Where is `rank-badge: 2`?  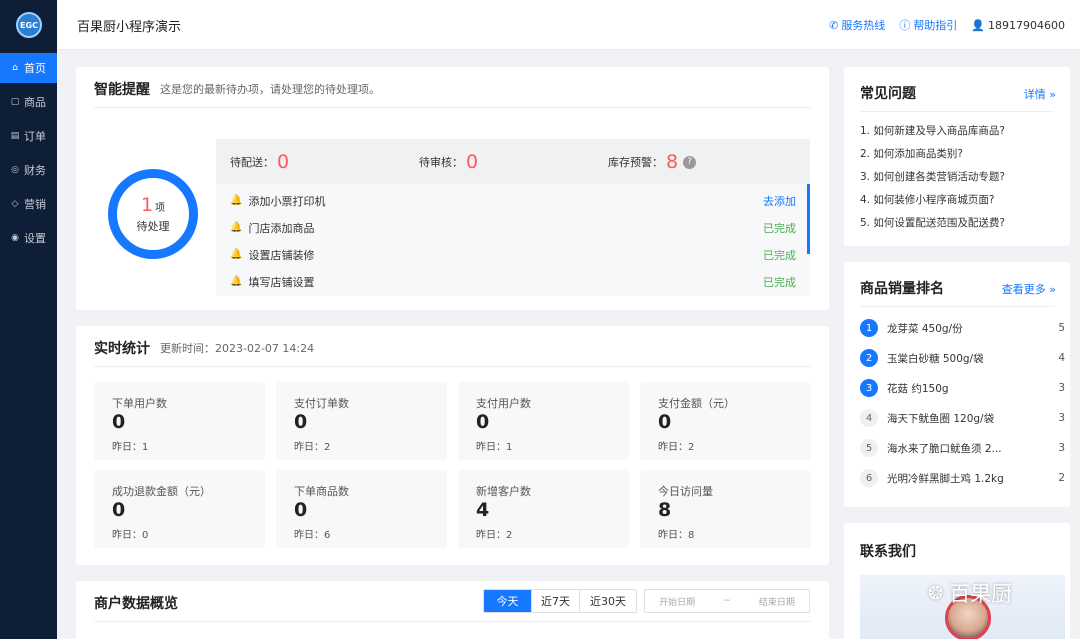 rank-badge: 2 is located at coordinates (869, 358).